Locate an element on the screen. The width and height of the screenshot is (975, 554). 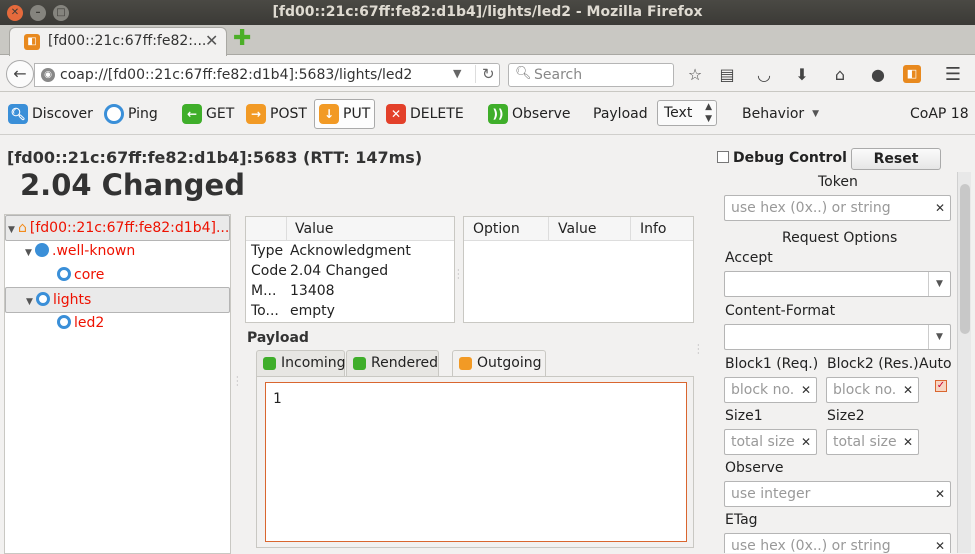
back-arrow-icon: ← is located at coordinates (20, 74).